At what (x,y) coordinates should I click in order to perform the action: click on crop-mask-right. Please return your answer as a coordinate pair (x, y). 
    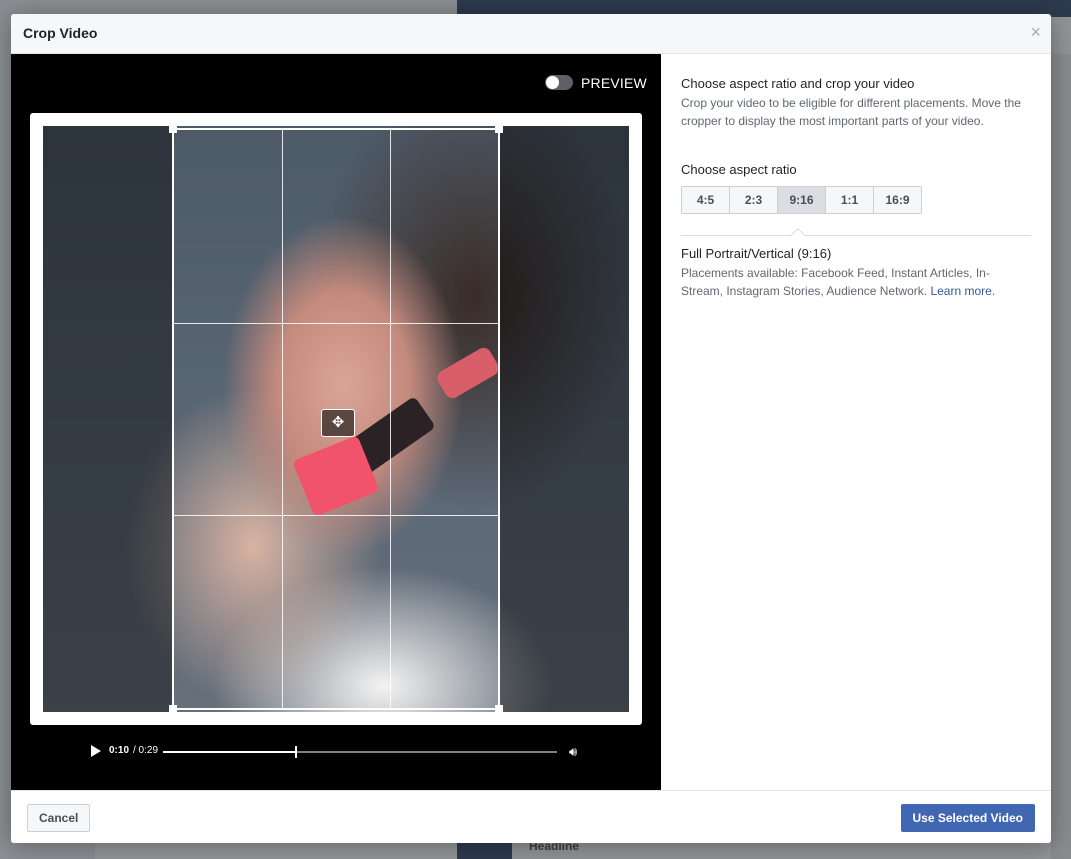
    Looking at the image, I should click on (564, 419).